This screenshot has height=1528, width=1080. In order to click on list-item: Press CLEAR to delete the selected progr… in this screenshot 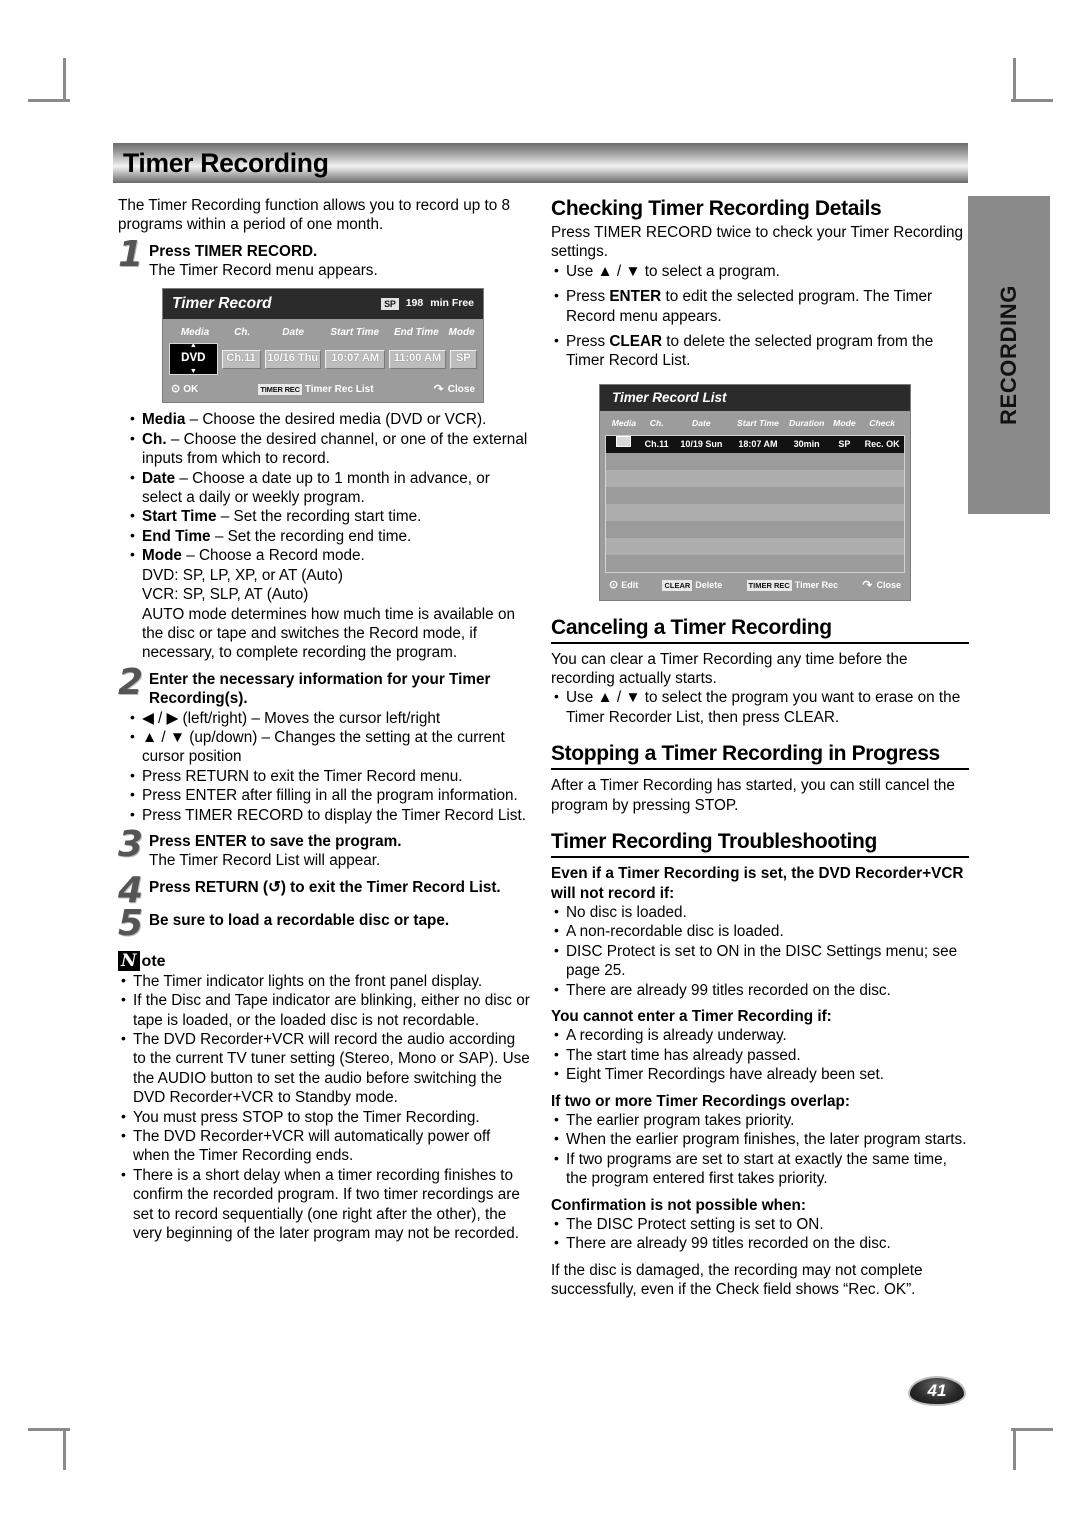, I will do `click(760, 351)`.